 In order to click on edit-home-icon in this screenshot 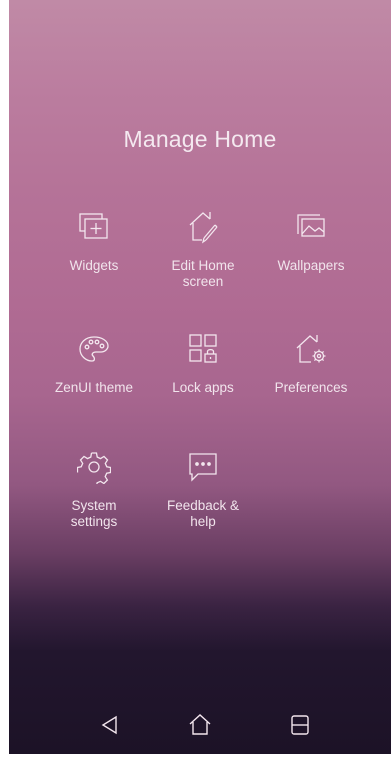, I will do `click(203, 227)`.